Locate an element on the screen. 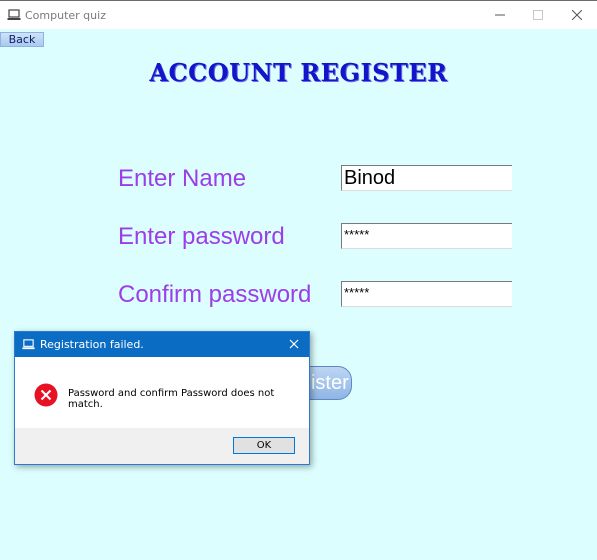  title-bar: Computer quiz is located at coordinates (298, 14).